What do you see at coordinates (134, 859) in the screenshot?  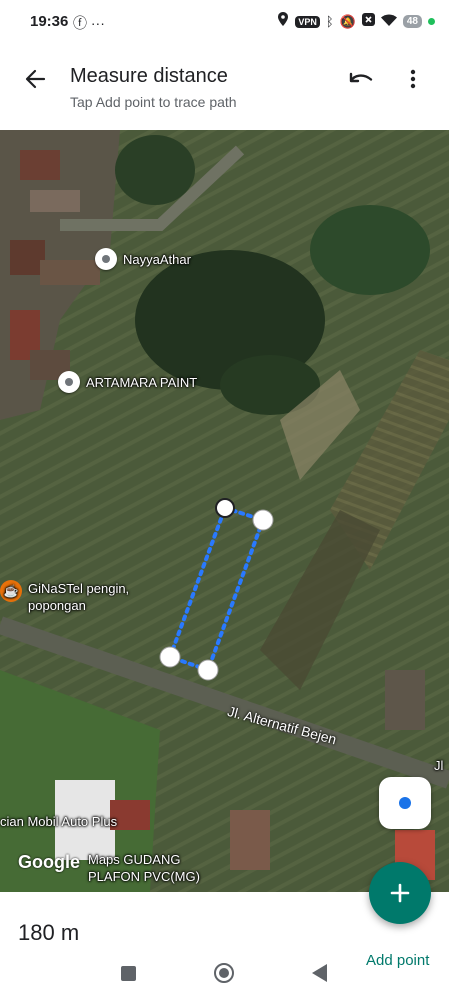 I see `place-label: Maps GUDANG` at bounding box center [134, 859].